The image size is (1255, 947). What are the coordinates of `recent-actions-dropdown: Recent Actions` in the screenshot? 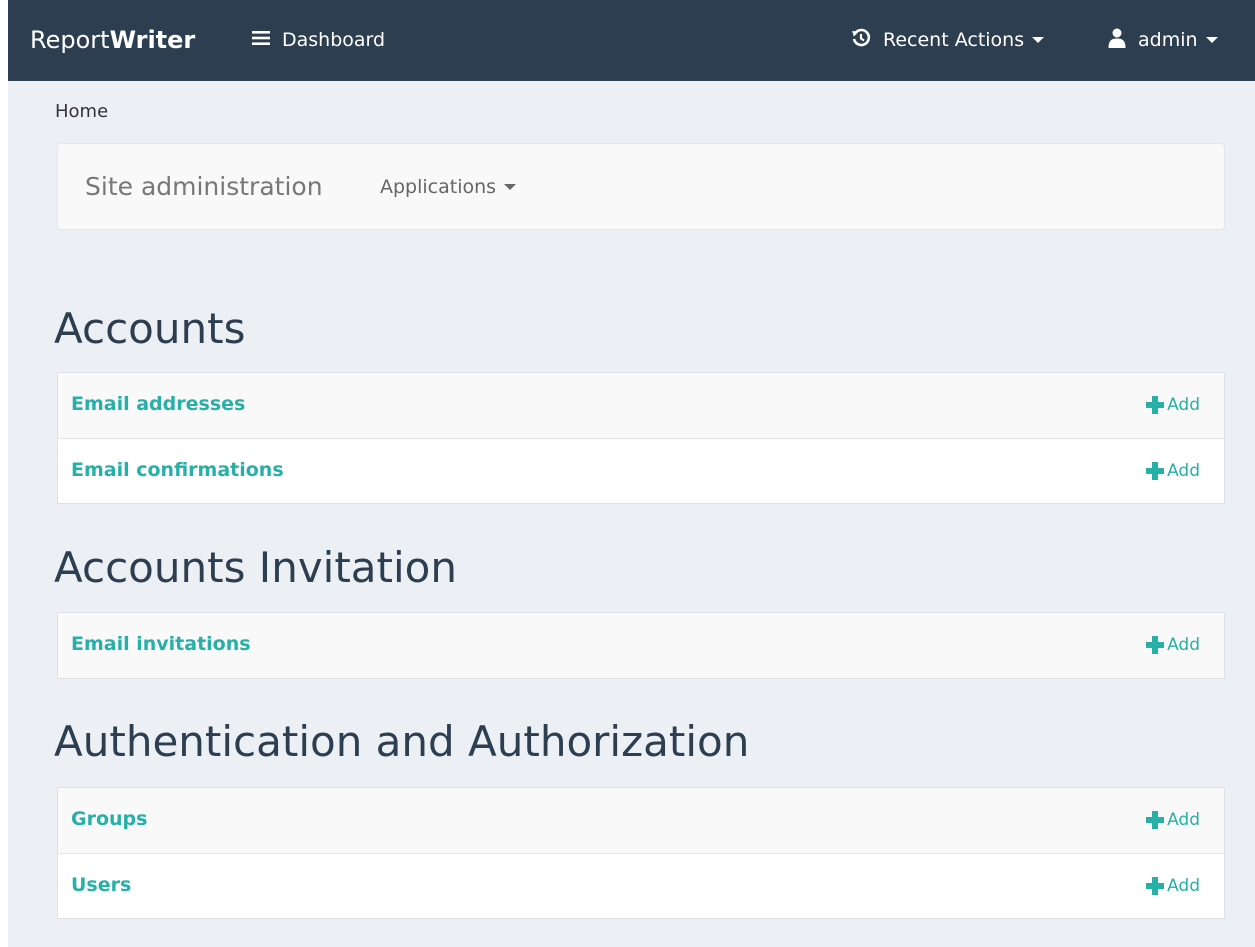 It's located at (948, 40).